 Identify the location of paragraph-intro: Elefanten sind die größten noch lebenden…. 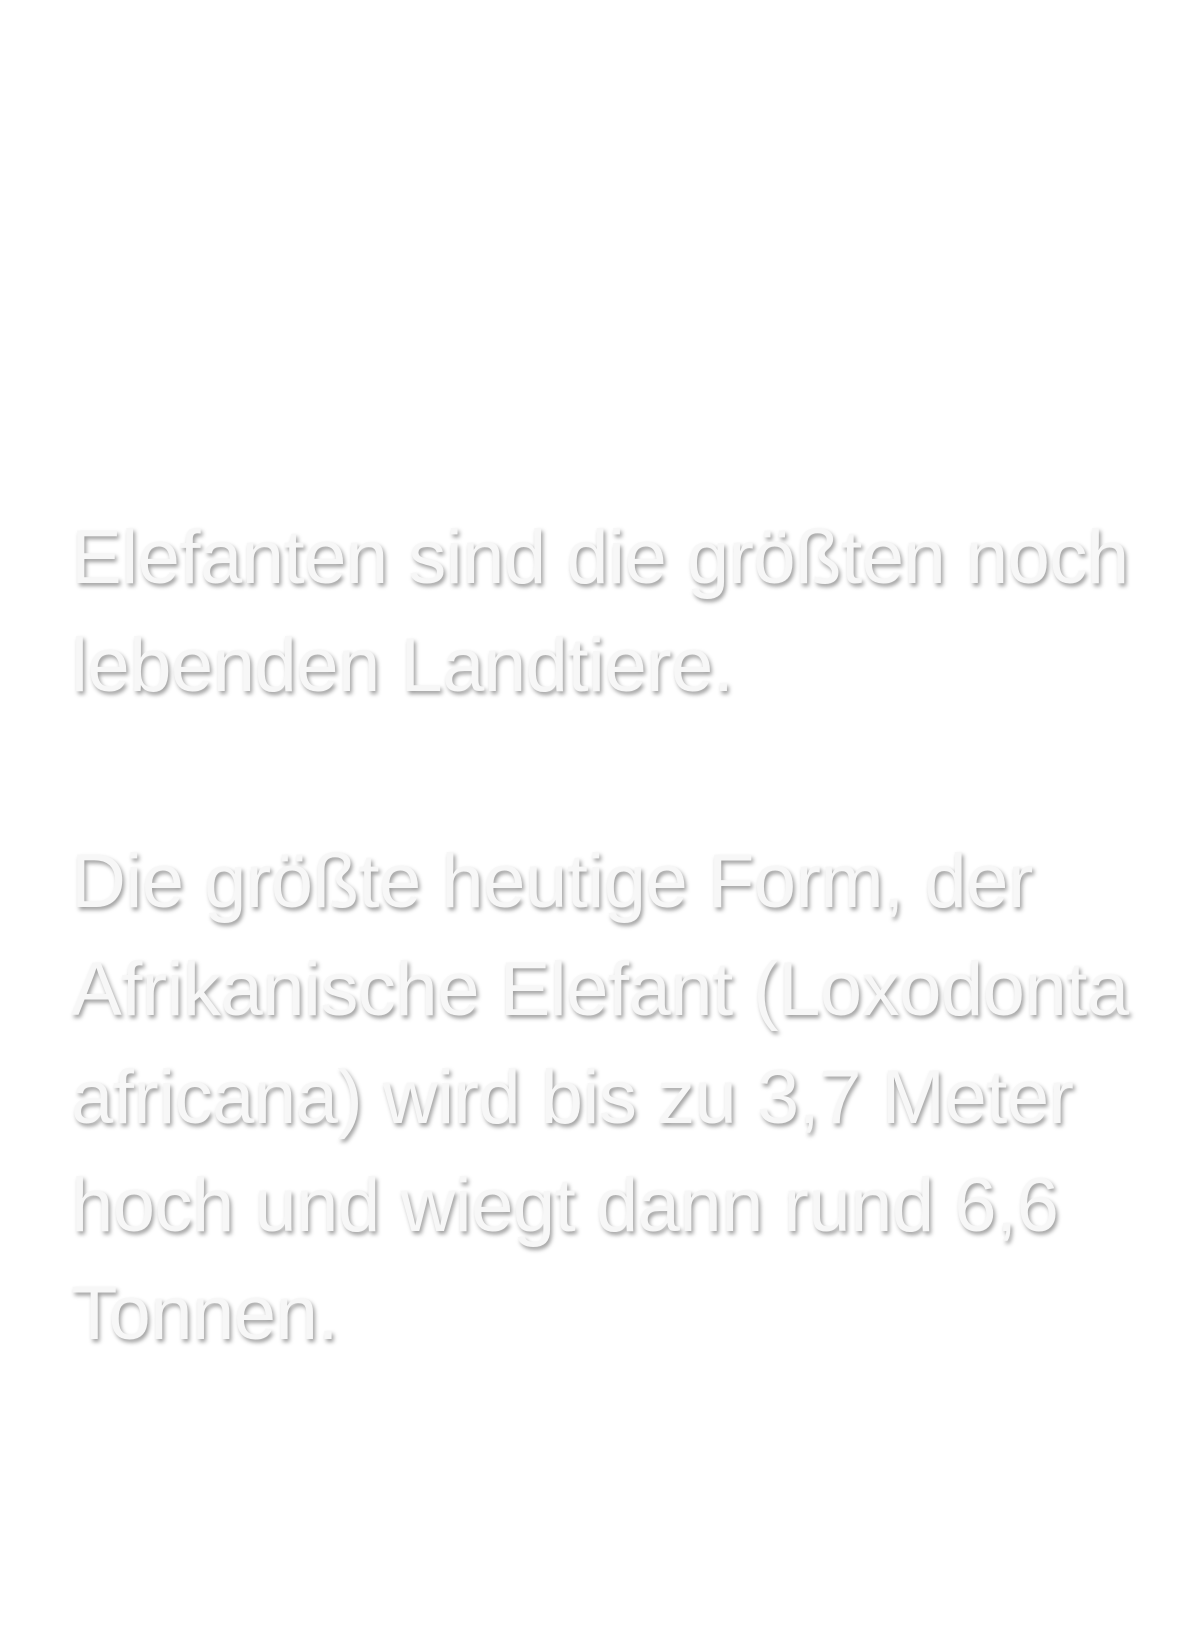
(611, 612).